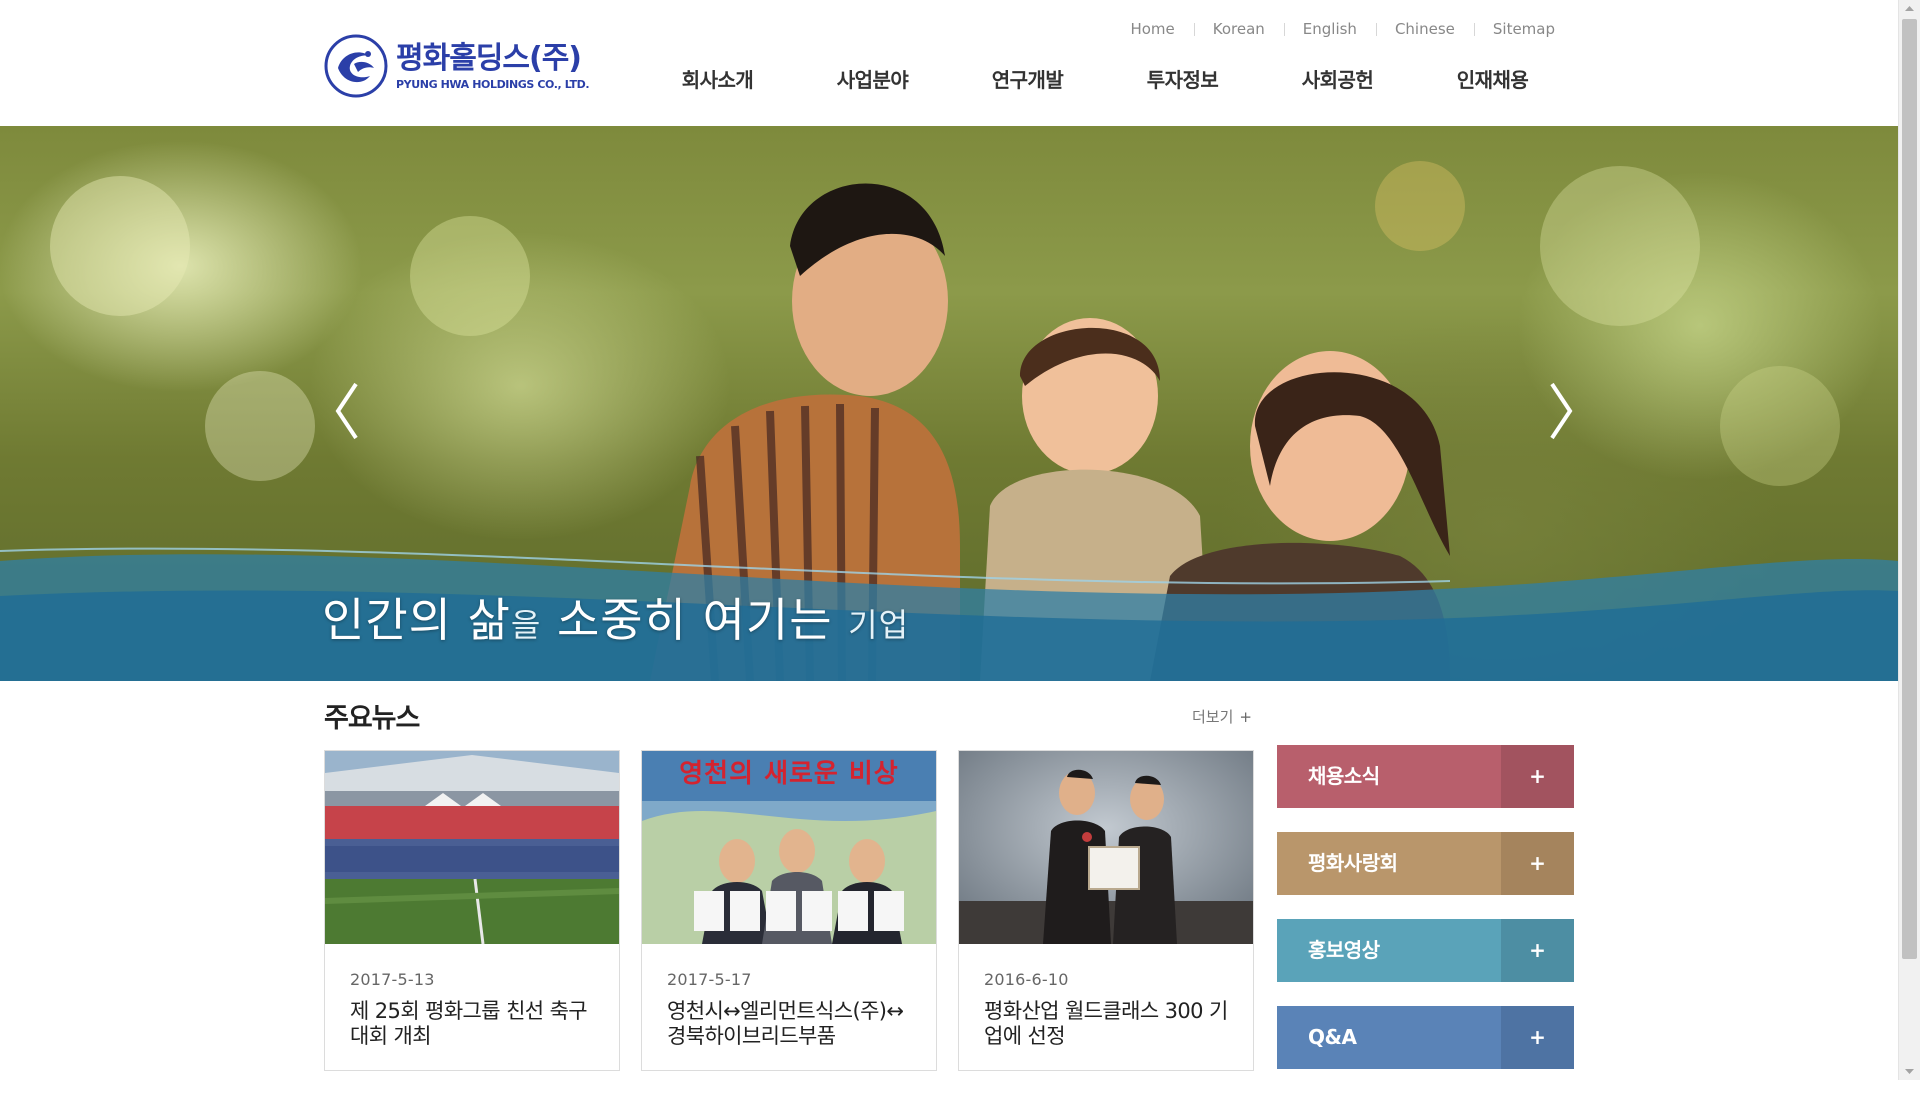  I want to click on news-section-title: 주요뉴스, so click(372, 718).